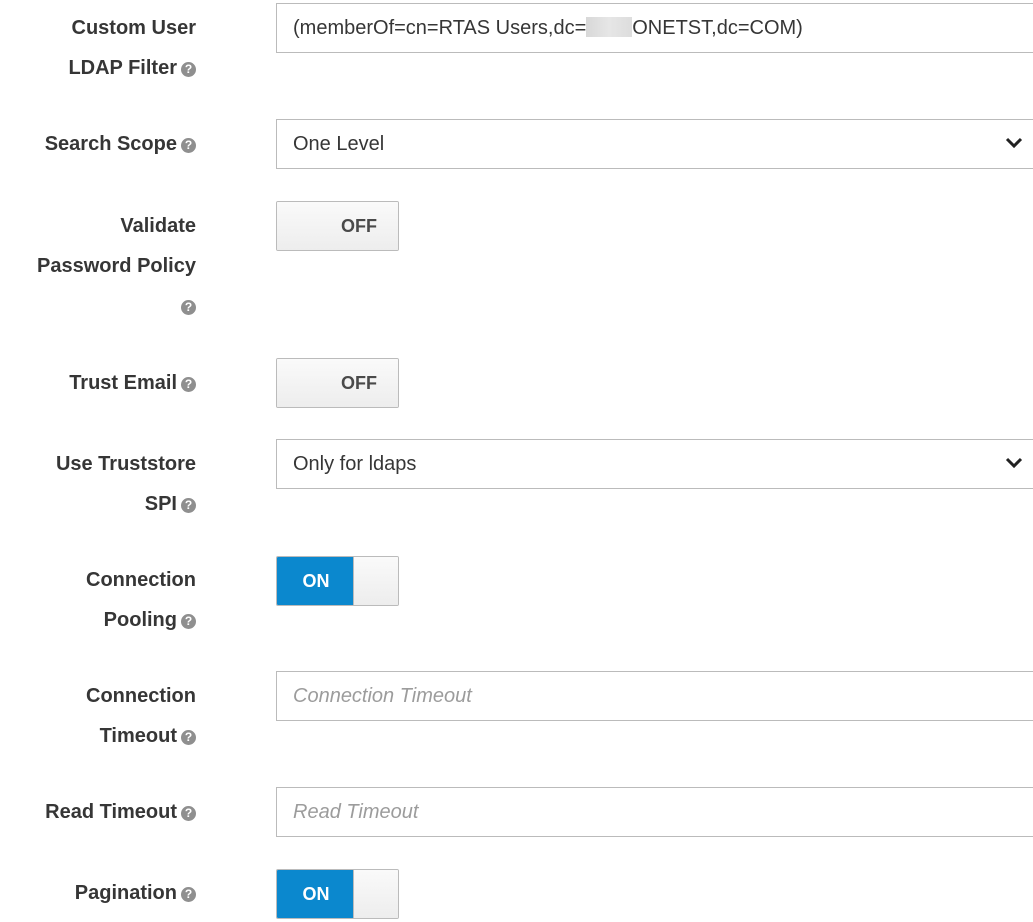 The height and width of the screenshot is (922, 1033). Describe the element at coordinates (654, 144) in the screenshot. I see `search-scope-select: One Level` at that location.